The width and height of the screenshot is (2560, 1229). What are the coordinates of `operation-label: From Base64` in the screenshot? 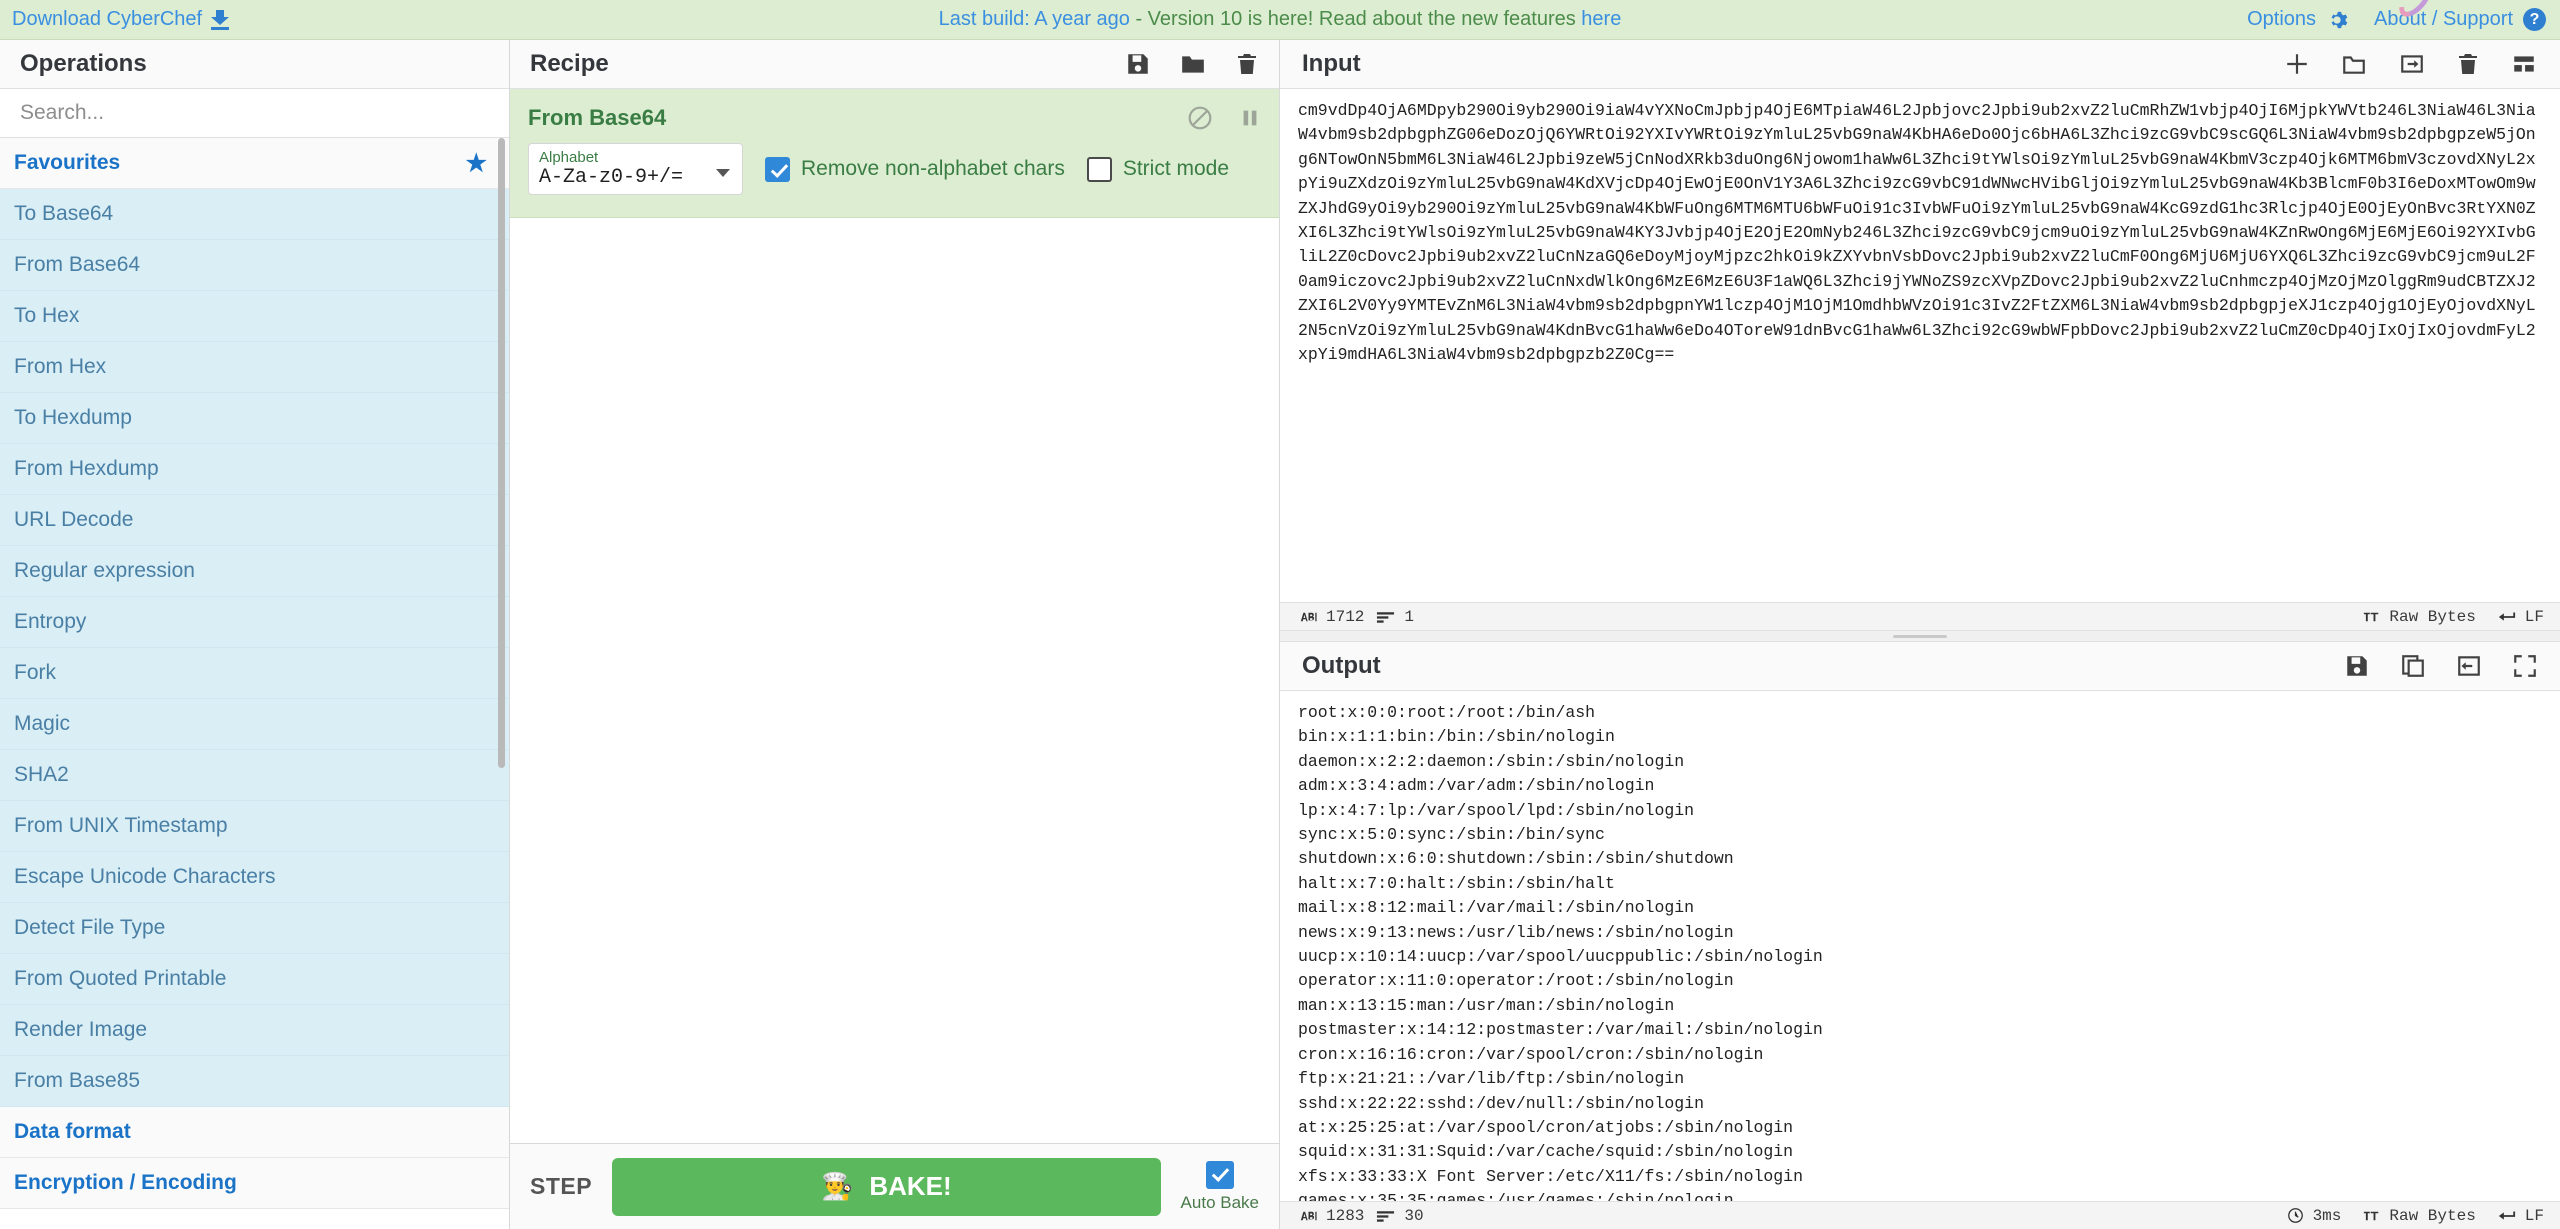 It's located at (77, 264).